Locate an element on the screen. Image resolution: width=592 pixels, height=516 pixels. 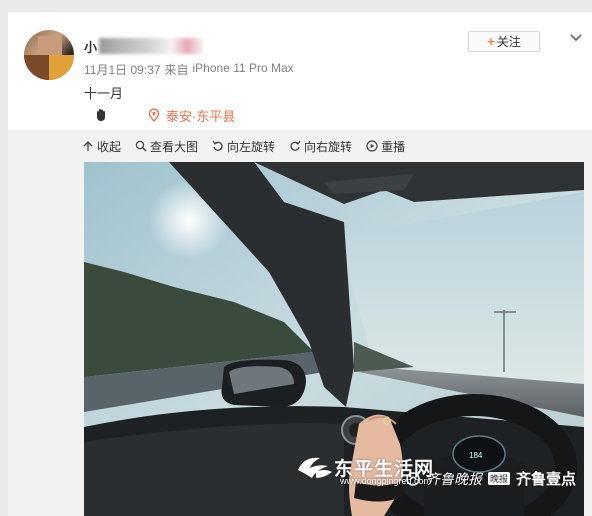
source-prefix: 来自 is located at coordinates (176, 70).